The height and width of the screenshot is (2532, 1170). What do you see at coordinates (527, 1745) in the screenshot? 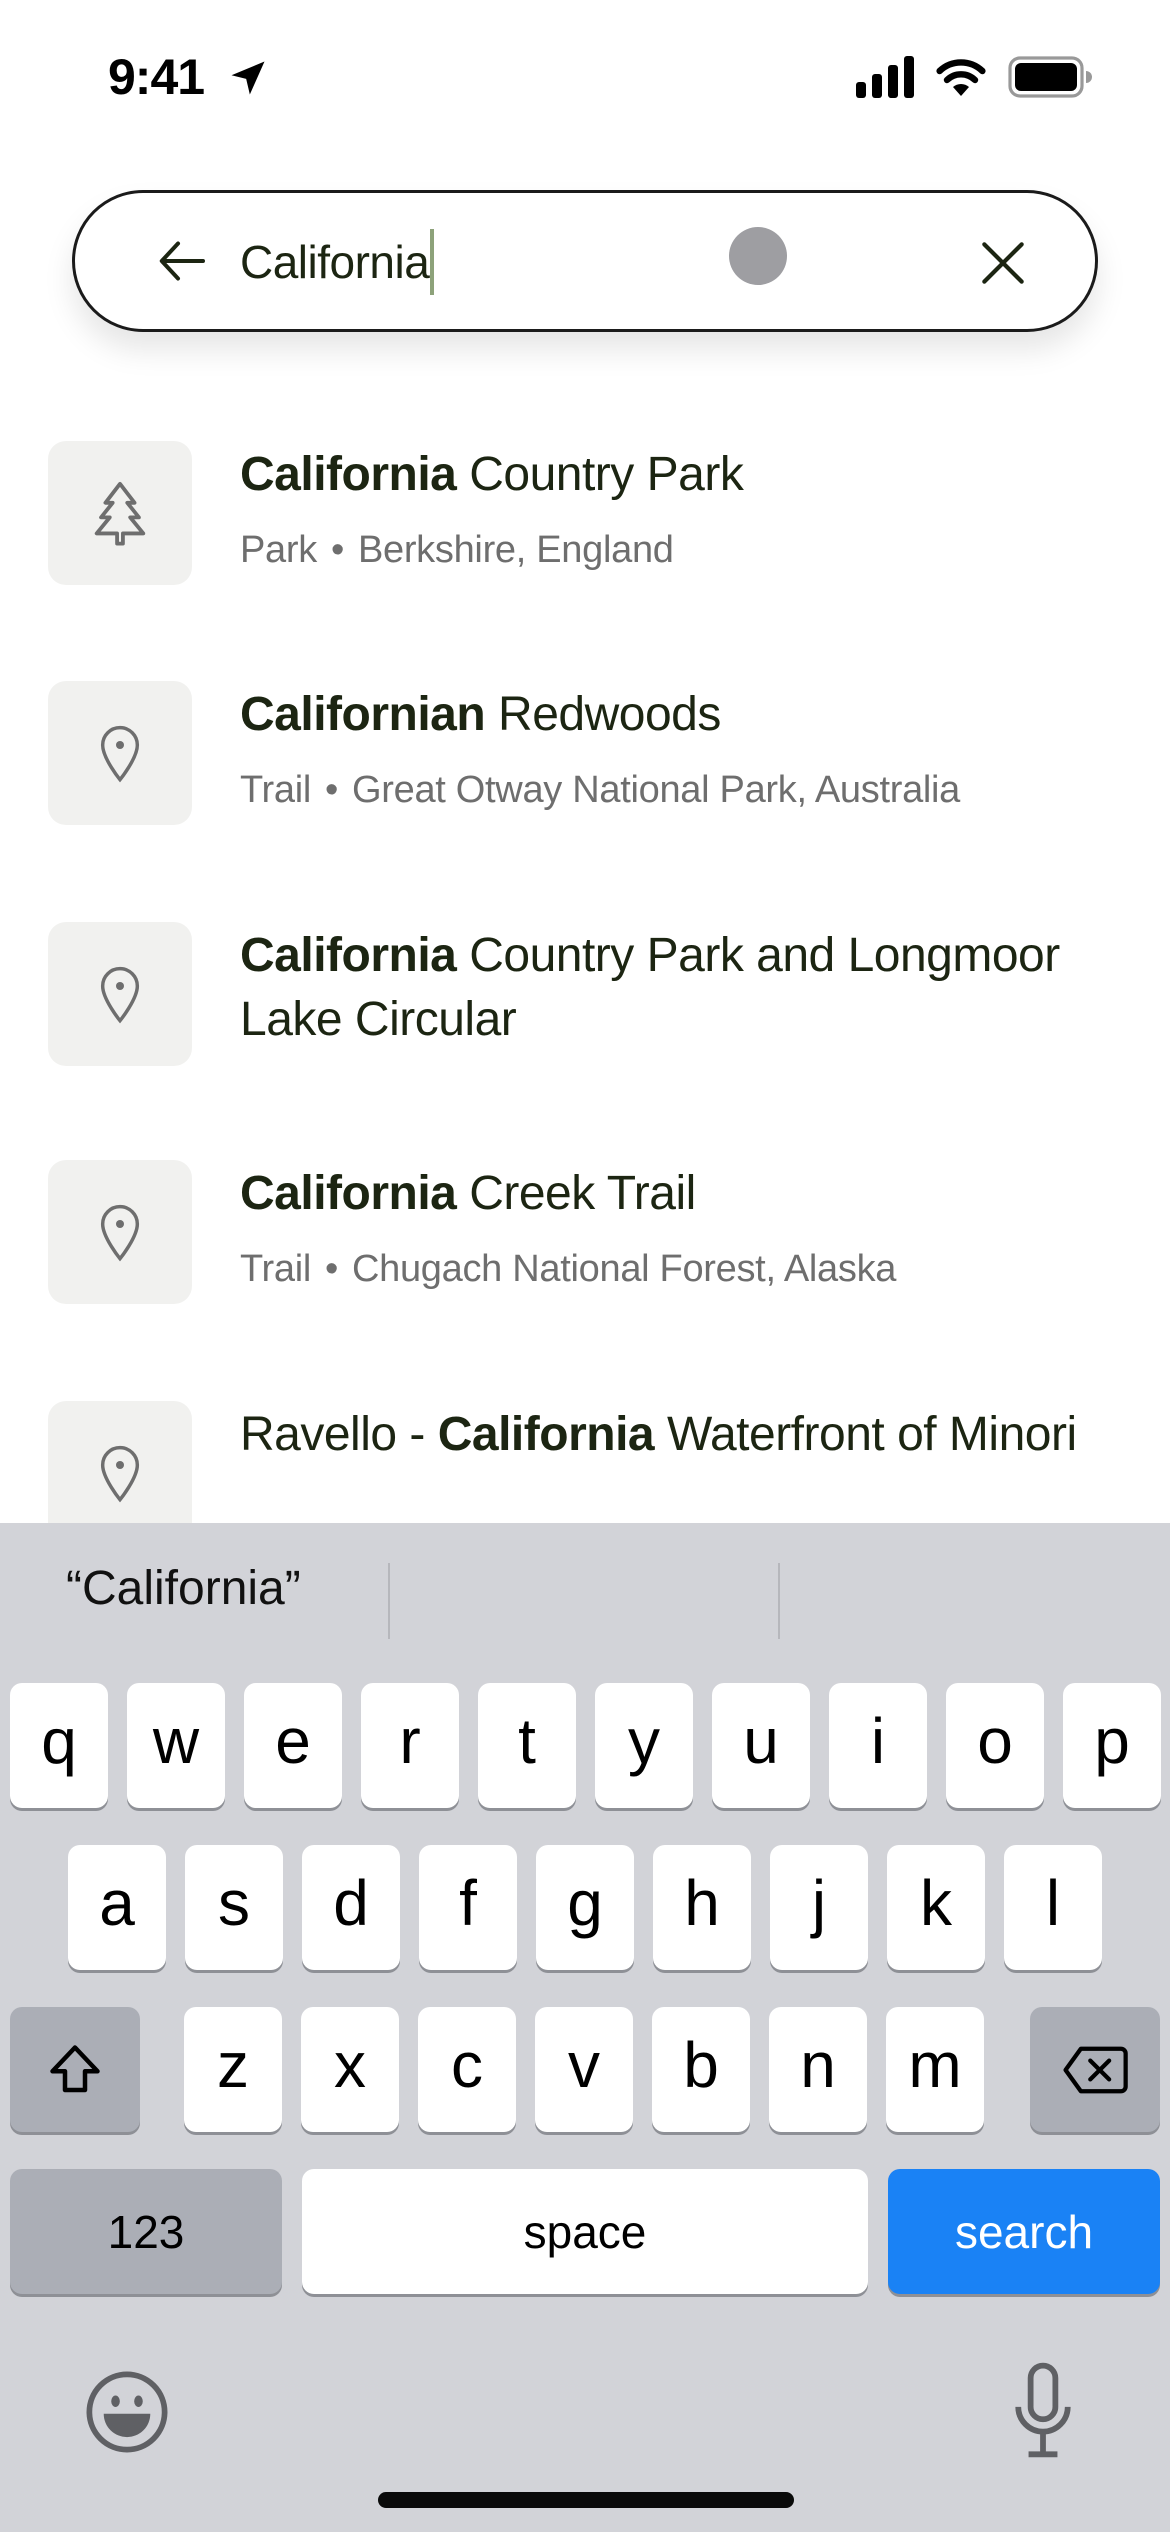
I see `key-t: t` at bounding box center [527, 1745].